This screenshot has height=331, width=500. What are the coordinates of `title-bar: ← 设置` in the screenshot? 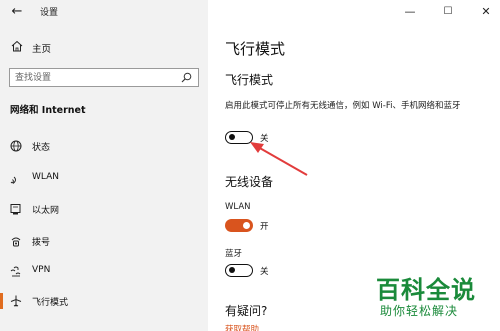 It's located at (104, 12).